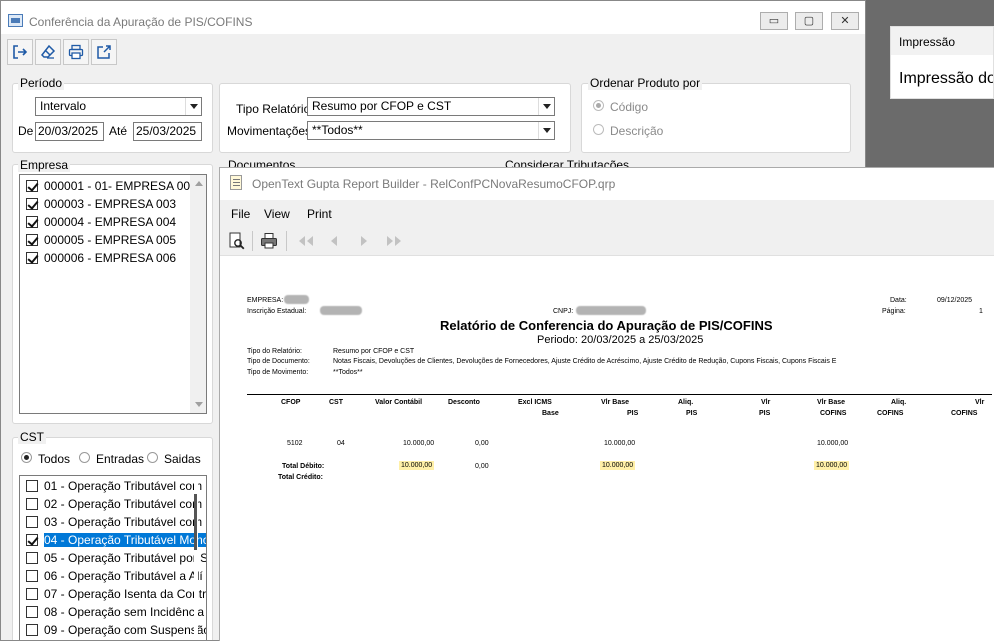 The image size is (994, 641). What do you see at coordinates (431, 130) in the screenshot?
I see `movimentacoes-select: **Todos**` at bounding box center [431, 130].